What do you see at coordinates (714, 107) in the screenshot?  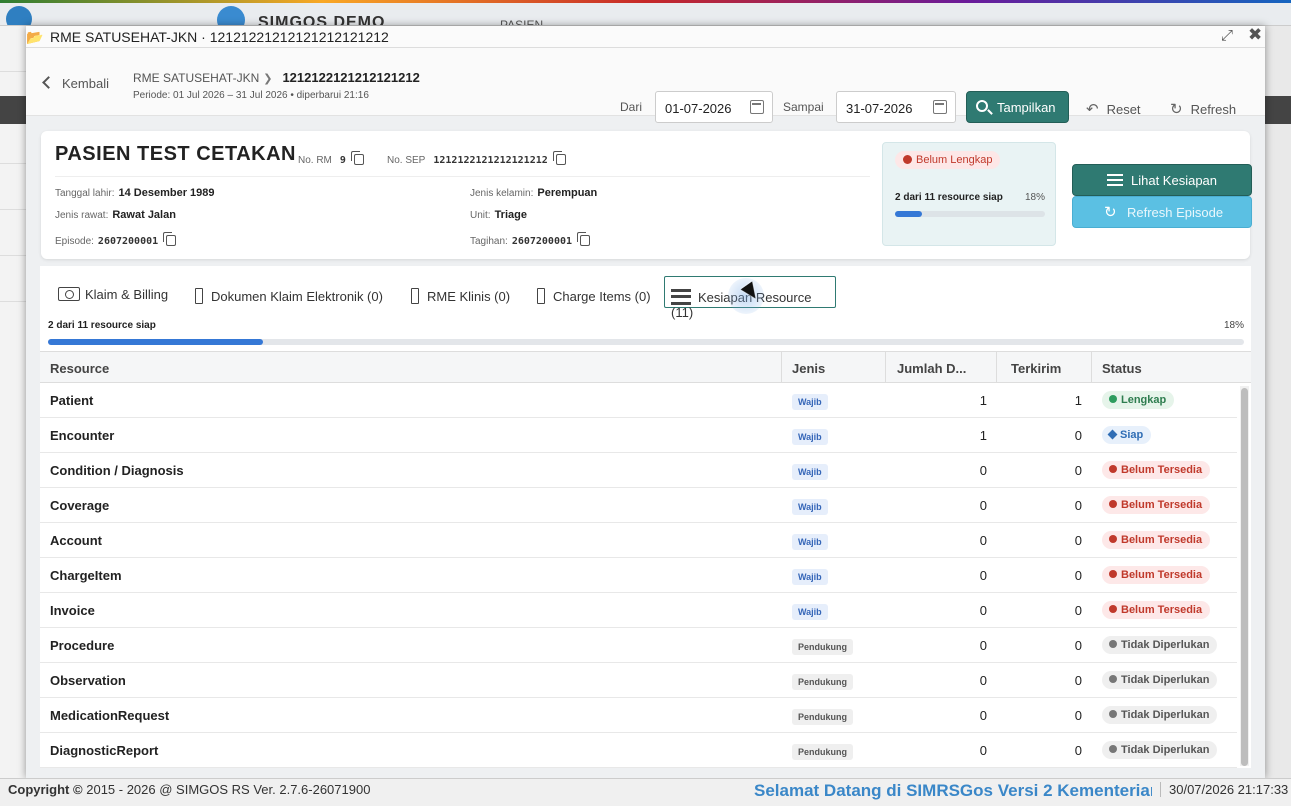 I see `dari-date-input: 01-07-2026` at bounding box center [714, 107].